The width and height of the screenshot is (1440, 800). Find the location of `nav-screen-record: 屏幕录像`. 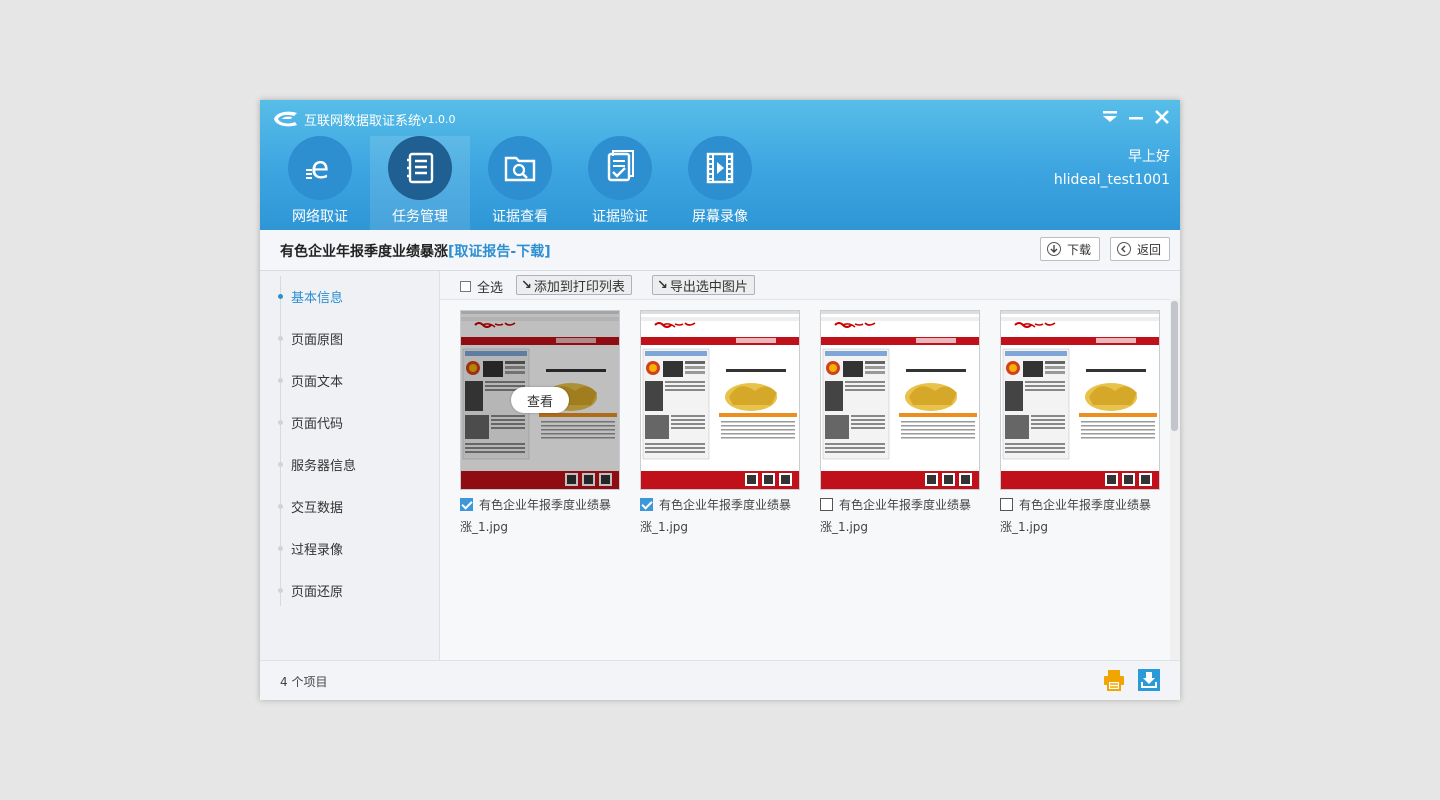

nav-screen-record: 屏幕录像 is located at coordinates (720, 183).